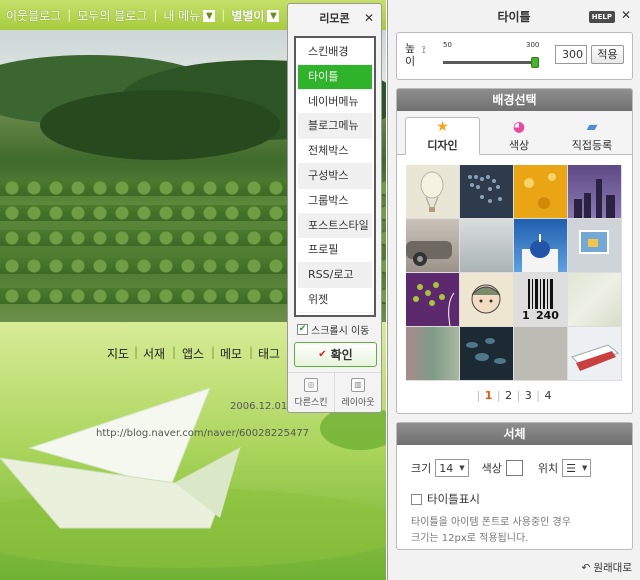  What do you see at coordinates (514, 468) in the screenshot?
I see `font-color-swatch` at bounding box center [514, 468].